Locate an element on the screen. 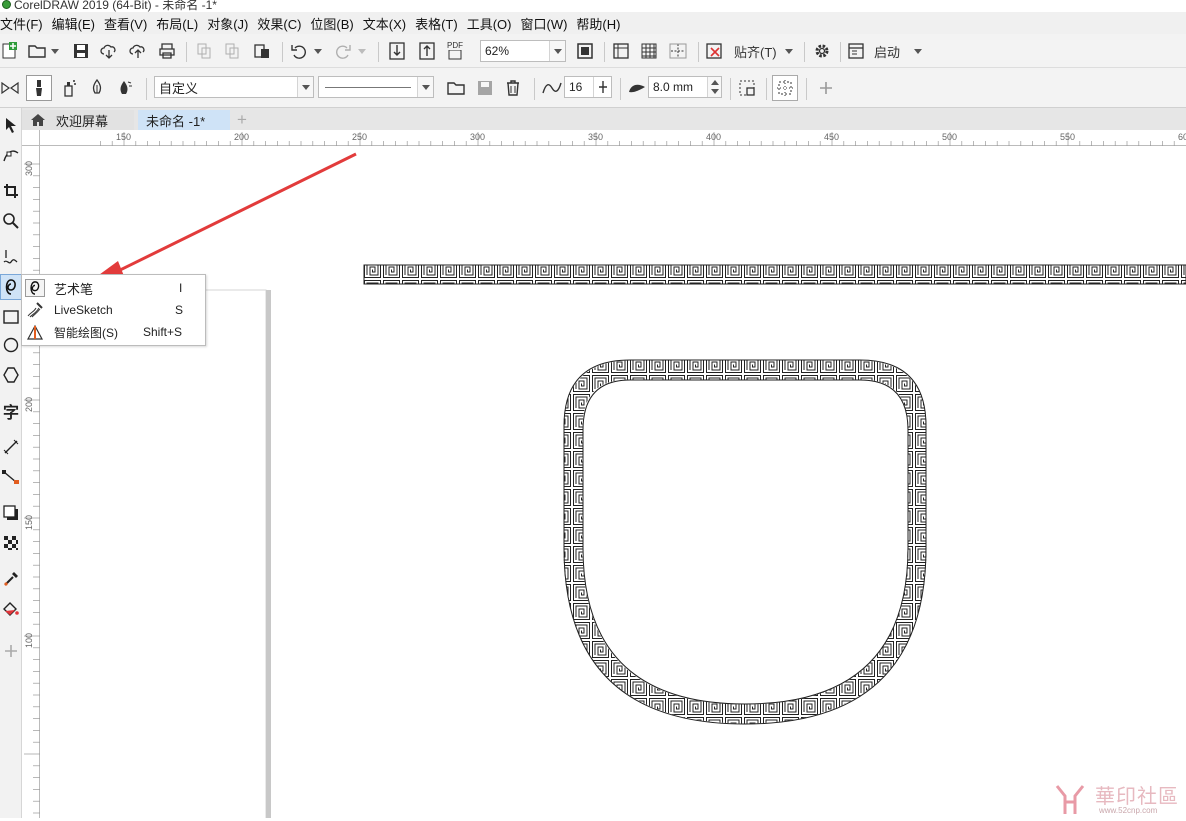  transparency-tool-icon is located at coordinates (11, 543).